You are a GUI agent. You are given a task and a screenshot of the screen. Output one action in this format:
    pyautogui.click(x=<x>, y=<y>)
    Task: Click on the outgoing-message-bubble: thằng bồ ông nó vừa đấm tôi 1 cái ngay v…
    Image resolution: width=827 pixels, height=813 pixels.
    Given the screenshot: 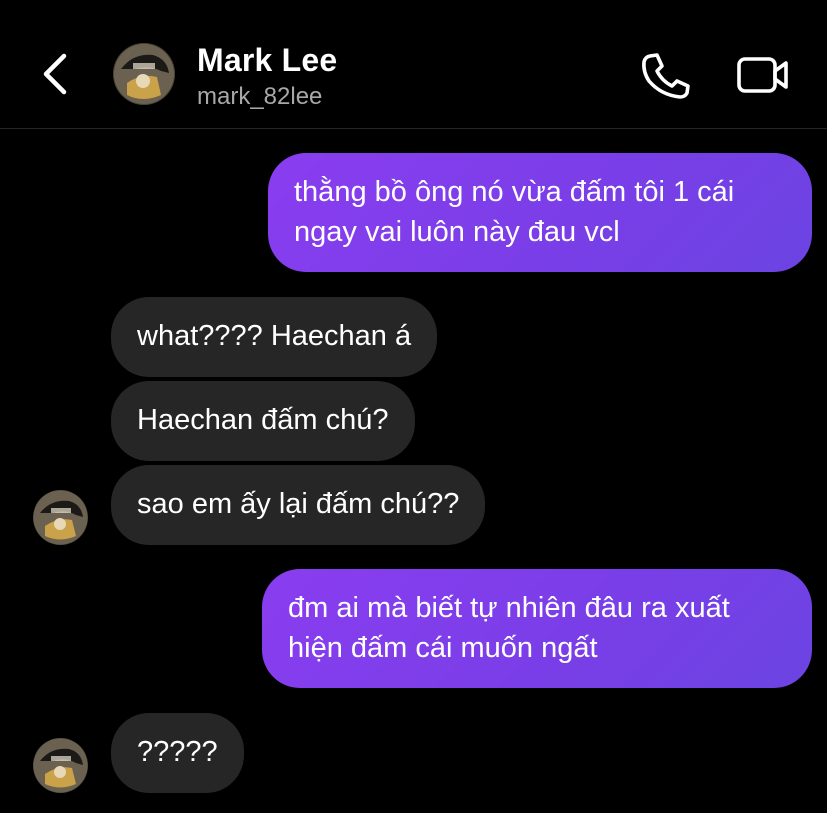 What is the action you would take?
    pyautogui.click(x=540, y=212)
    